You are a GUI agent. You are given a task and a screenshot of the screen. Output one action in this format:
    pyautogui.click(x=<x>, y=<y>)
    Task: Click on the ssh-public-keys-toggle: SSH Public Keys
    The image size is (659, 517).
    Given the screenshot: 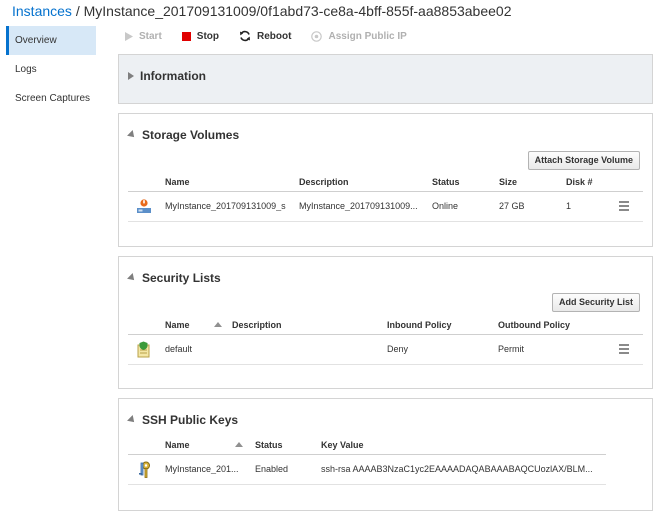 What is the action you would take?
    pyautogui.click(x=183, y=420)
    